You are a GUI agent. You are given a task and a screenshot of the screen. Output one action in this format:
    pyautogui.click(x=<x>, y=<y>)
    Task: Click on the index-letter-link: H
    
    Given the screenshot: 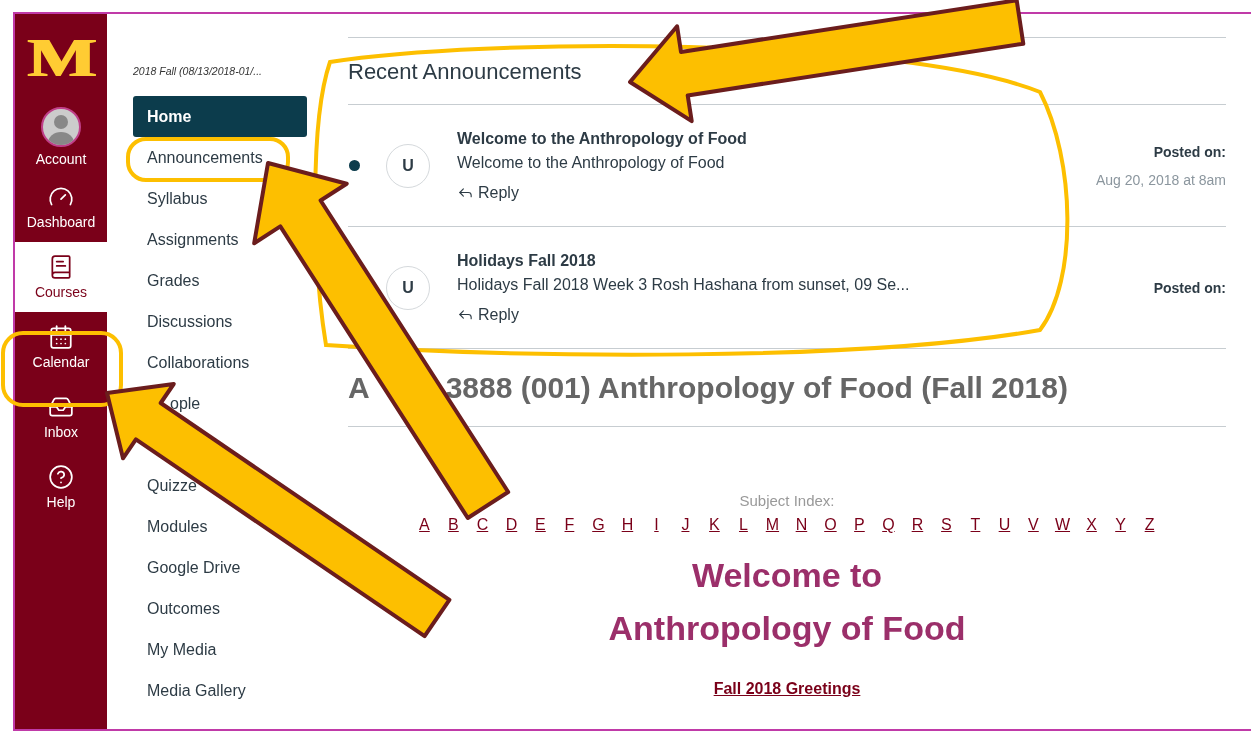 What is the action you would take?
    pyautogui.click(x=627, y=525)
    